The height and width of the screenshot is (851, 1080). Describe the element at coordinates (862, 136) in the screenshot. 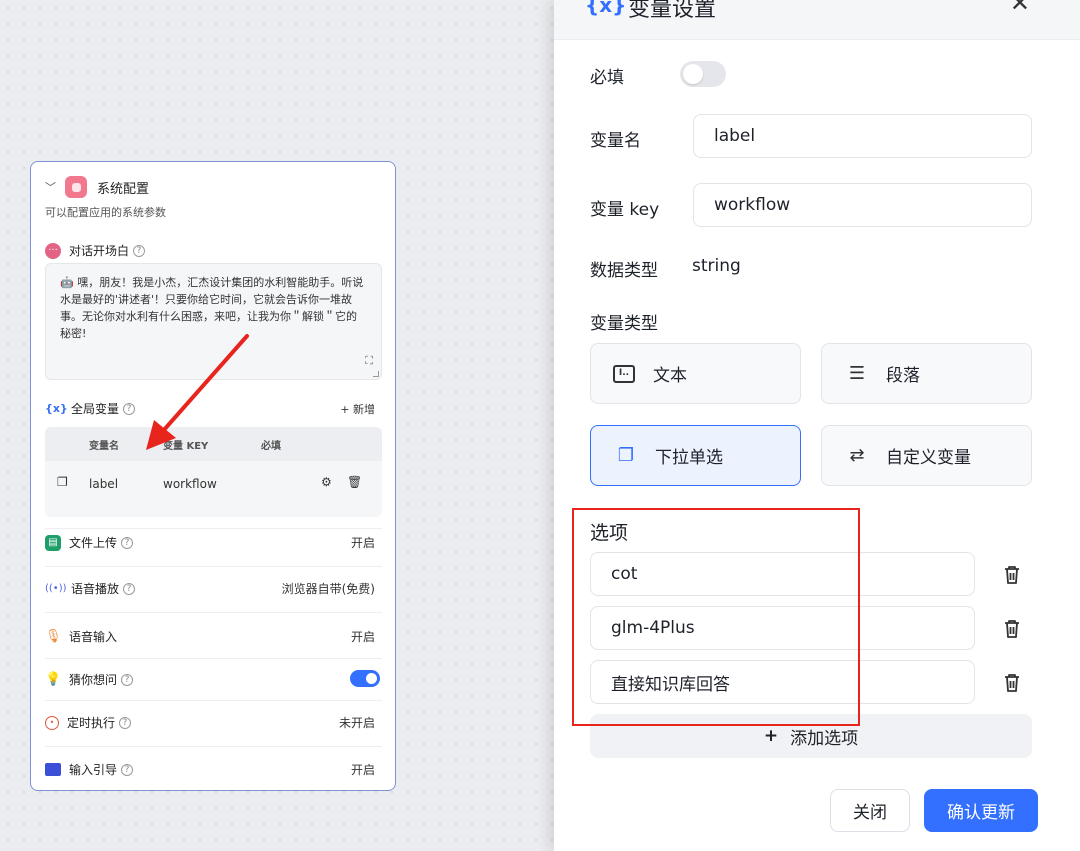

I see `variable-name-input` at that location.